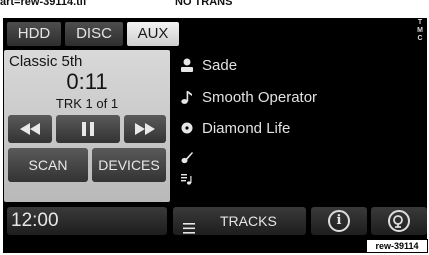  I want to click on info-icon: i, so click(339, 221).